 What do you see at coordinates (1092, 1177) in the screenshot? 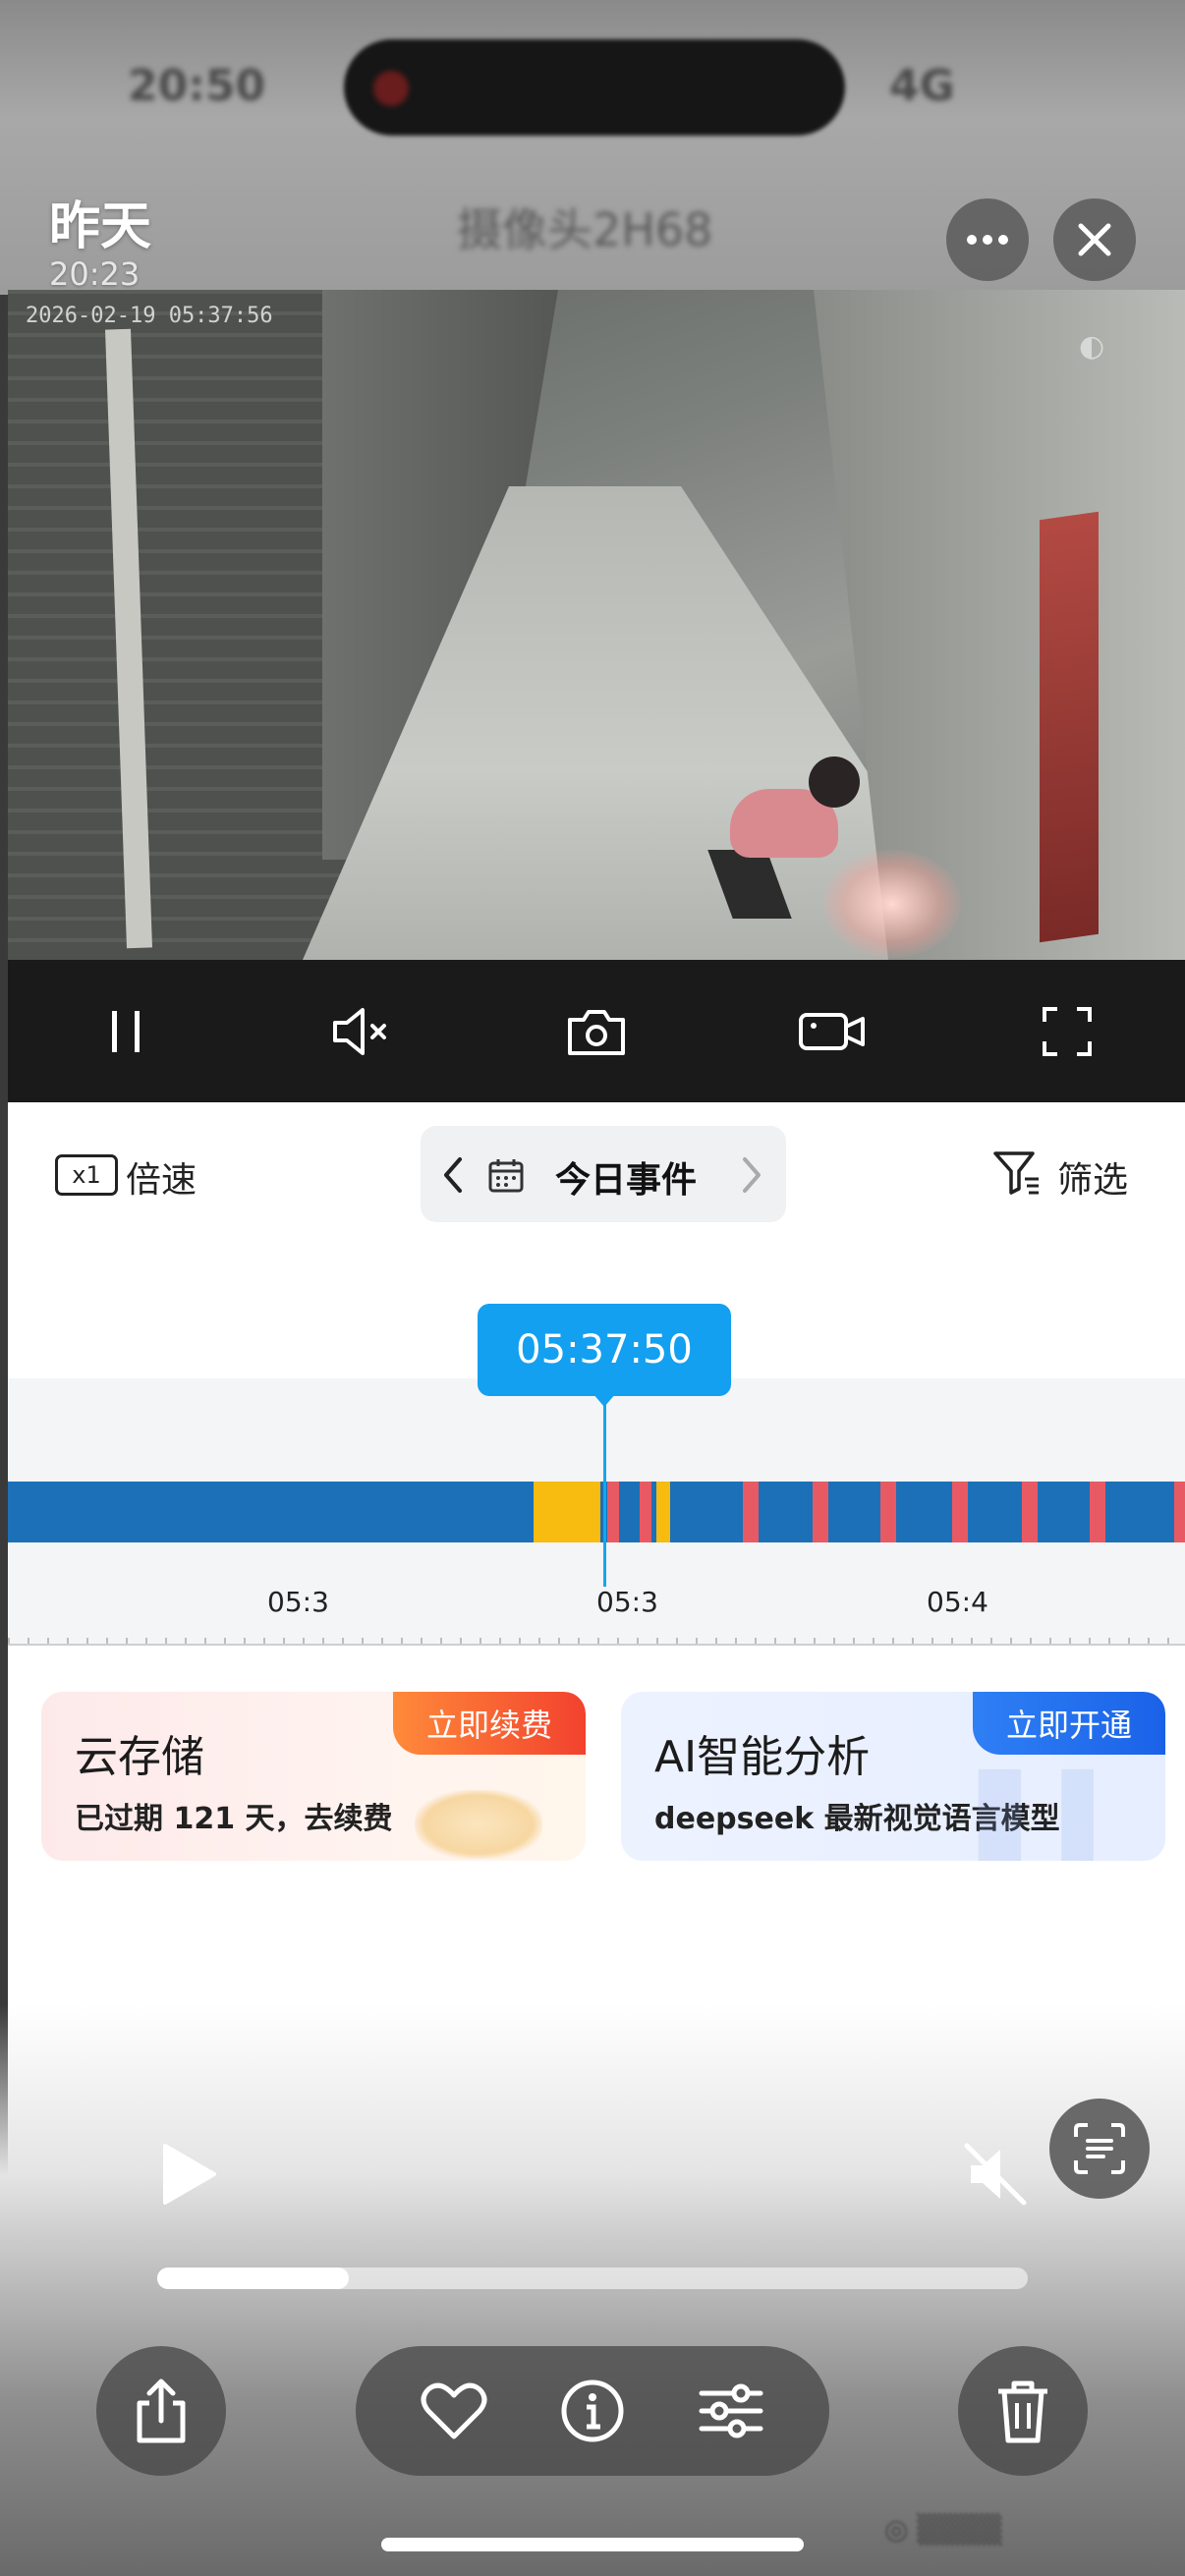
I see `filter-label: 筛选` at bounding box center [1092, 1177].